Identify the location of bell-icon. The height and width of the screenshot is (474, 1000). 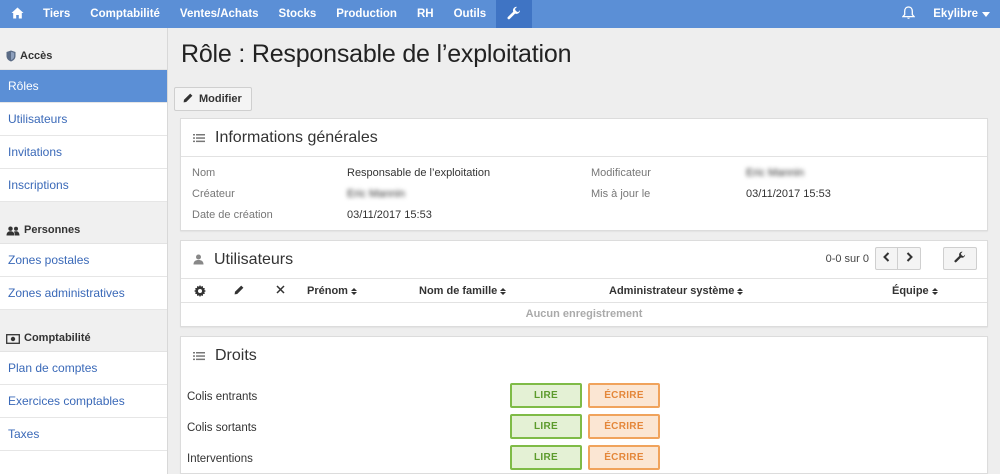
(908, 14).